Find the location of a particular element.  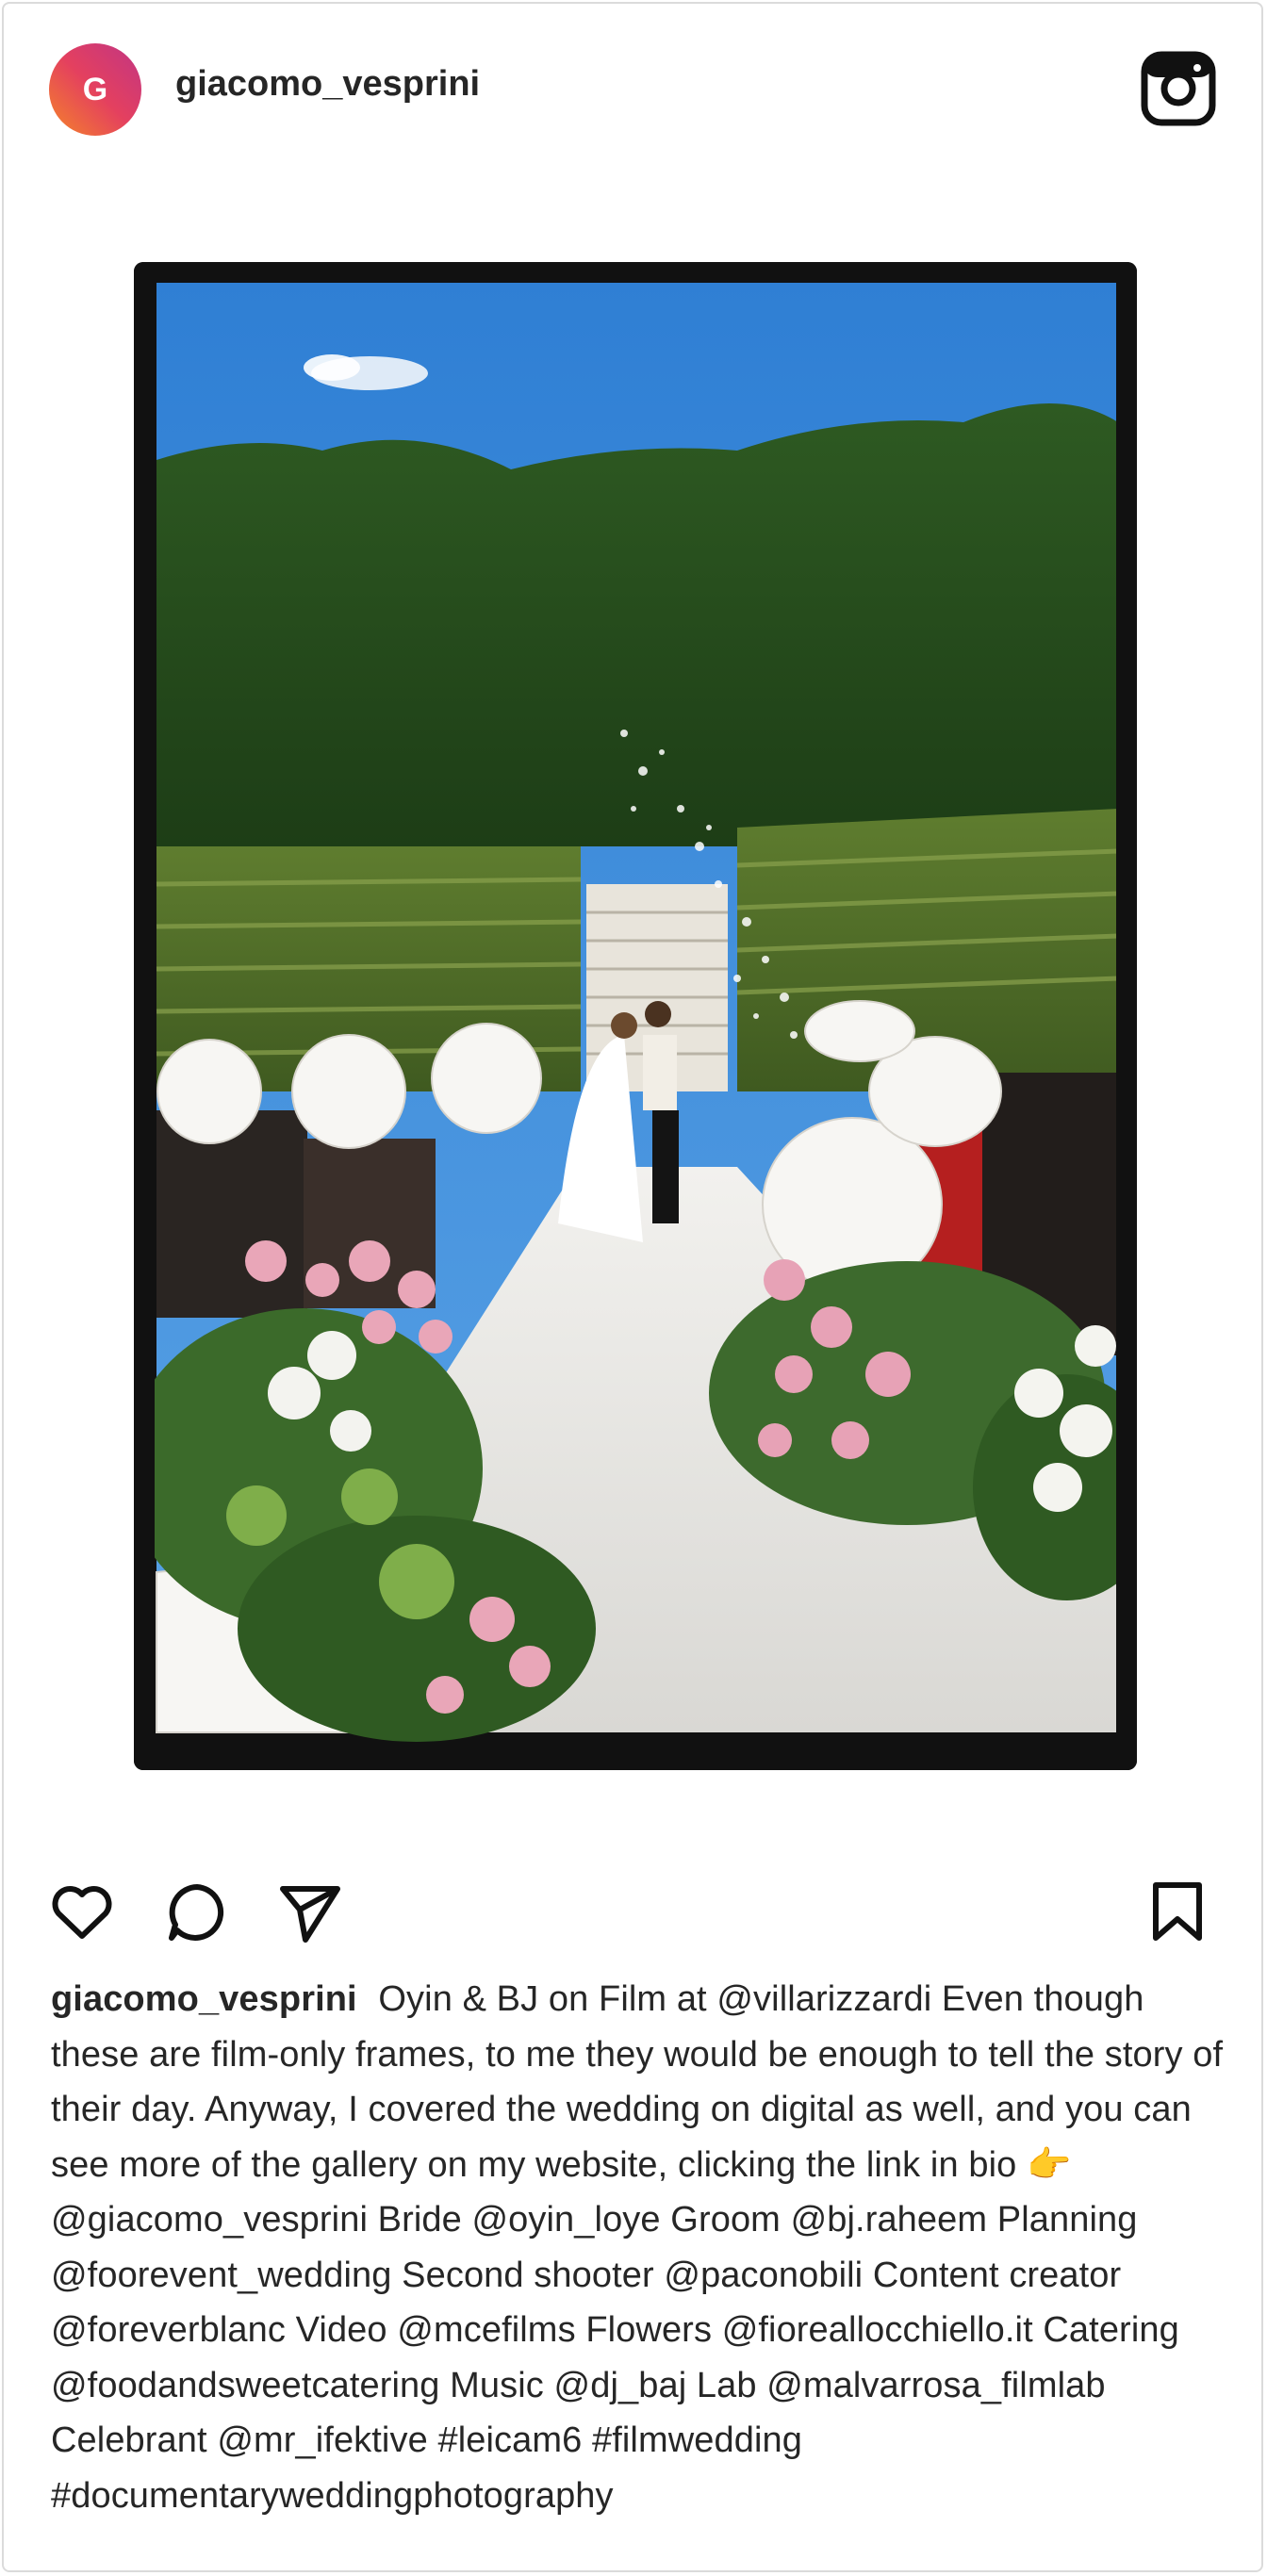

post-actions is located at coordinates (632, 1917).